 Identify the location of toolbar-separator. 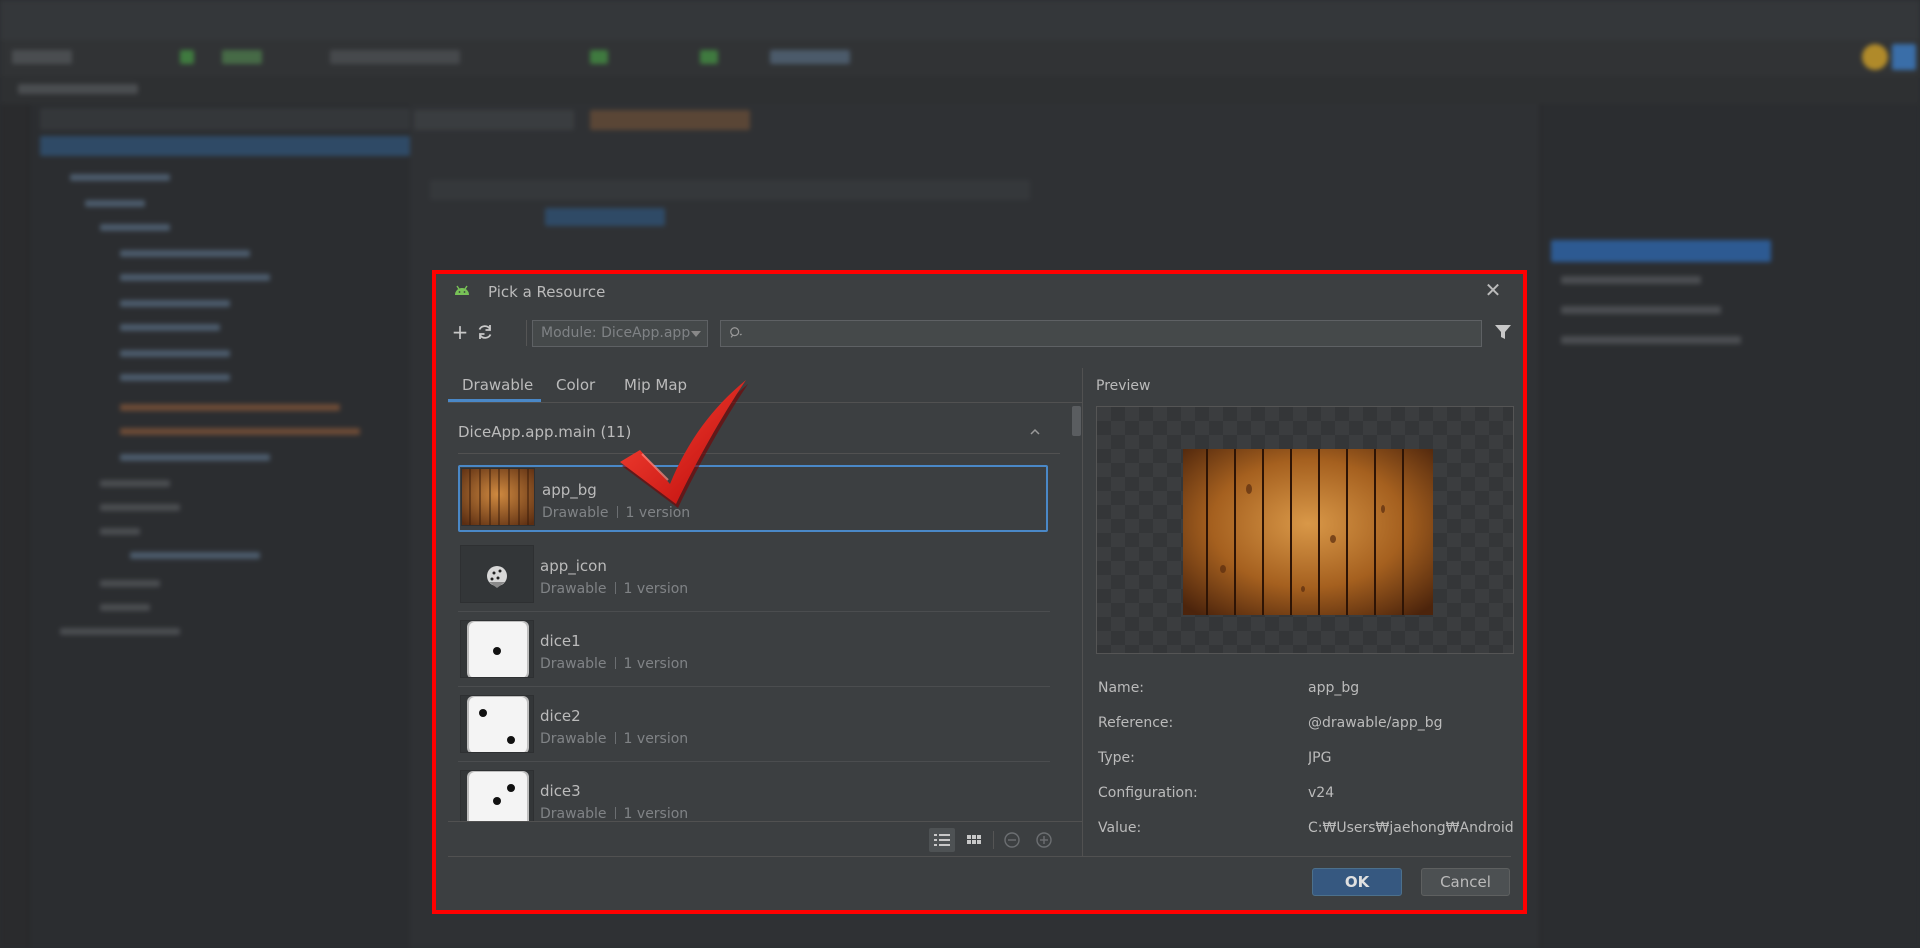
(526, 333).